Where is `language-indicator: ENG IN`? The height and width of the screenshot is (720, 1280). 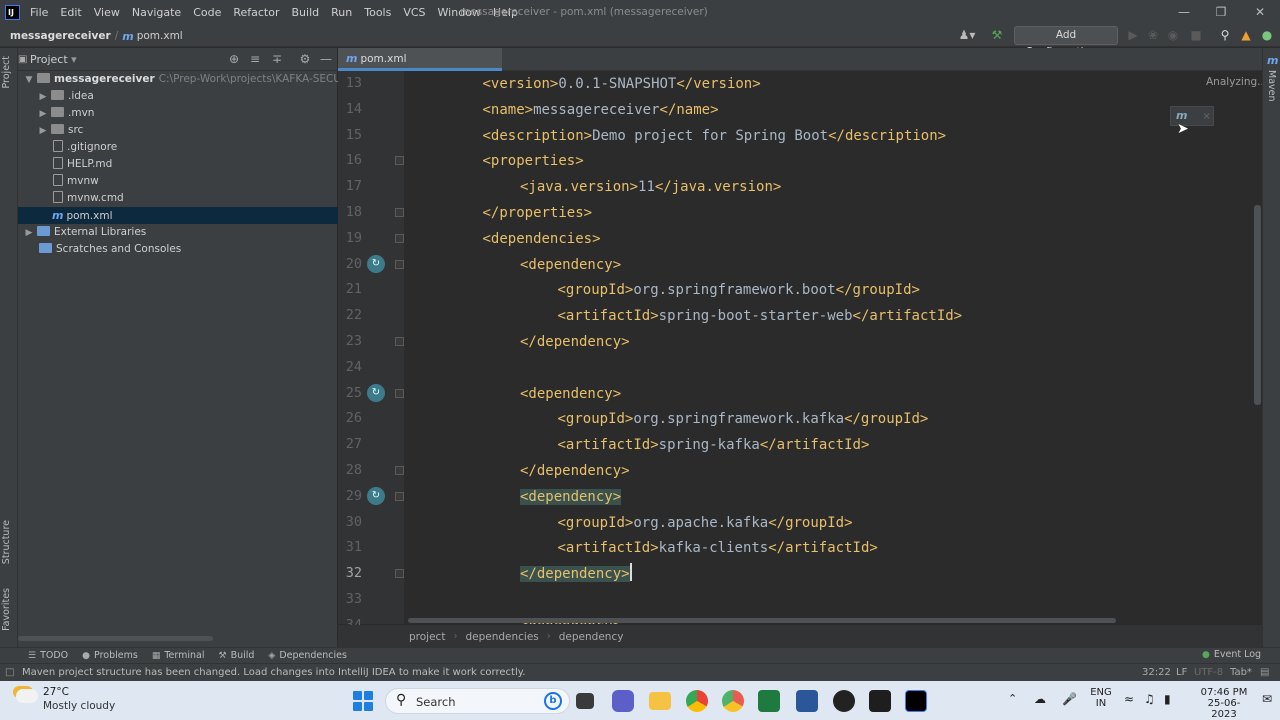
language-indicator: ENG IN is located at coordinates (1101, 698).